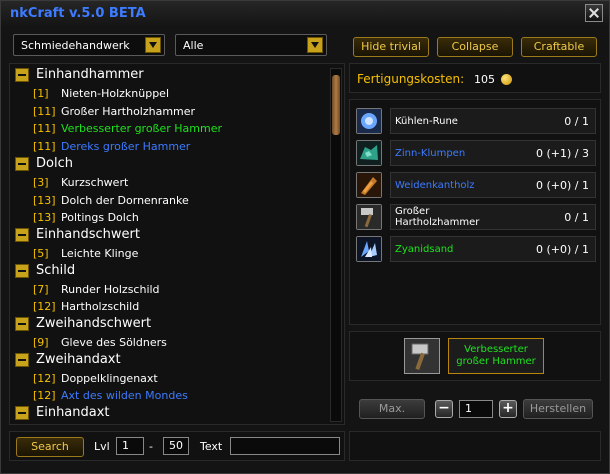 The image size is (610, 474). What do you see at coordinates (391, 47) in the screenshot?
I see `hide-trivial-button: Hide trivial` at bounding box center [391, 47].